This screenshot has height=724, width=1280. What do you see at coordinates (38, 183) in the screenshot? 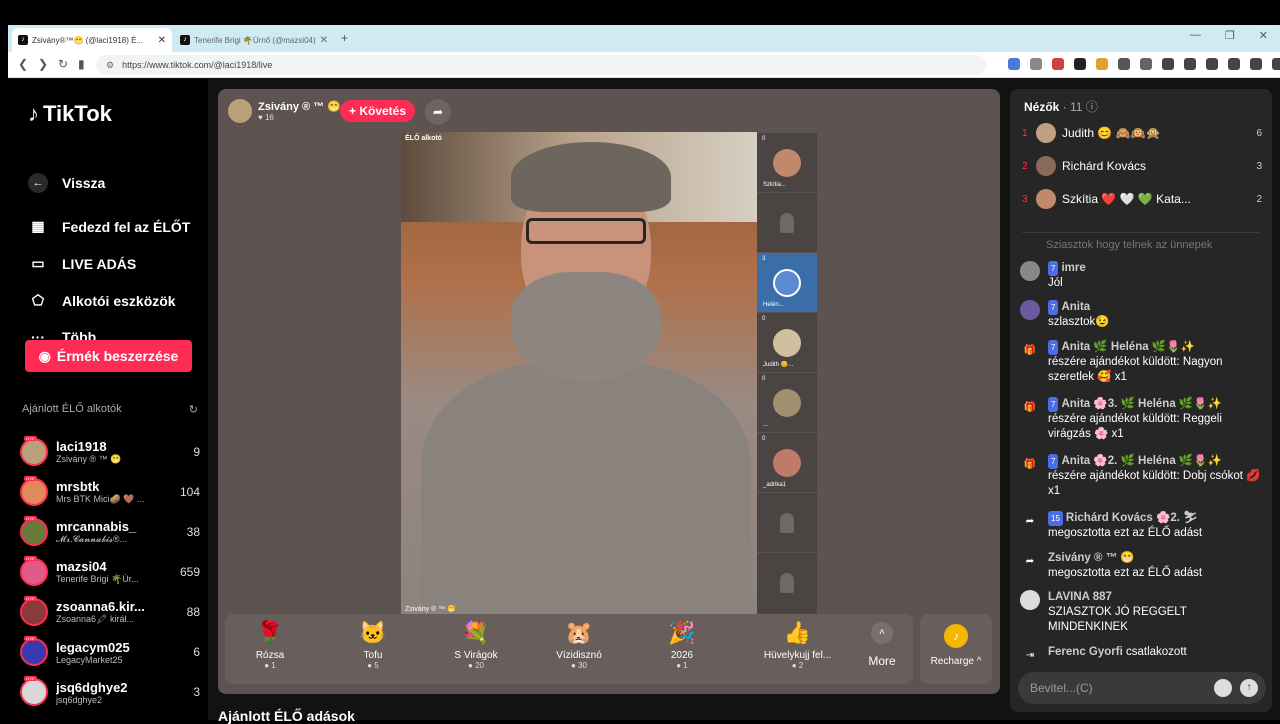
I see `back-arrow-icon: ←` at bounding box center [38, 183].